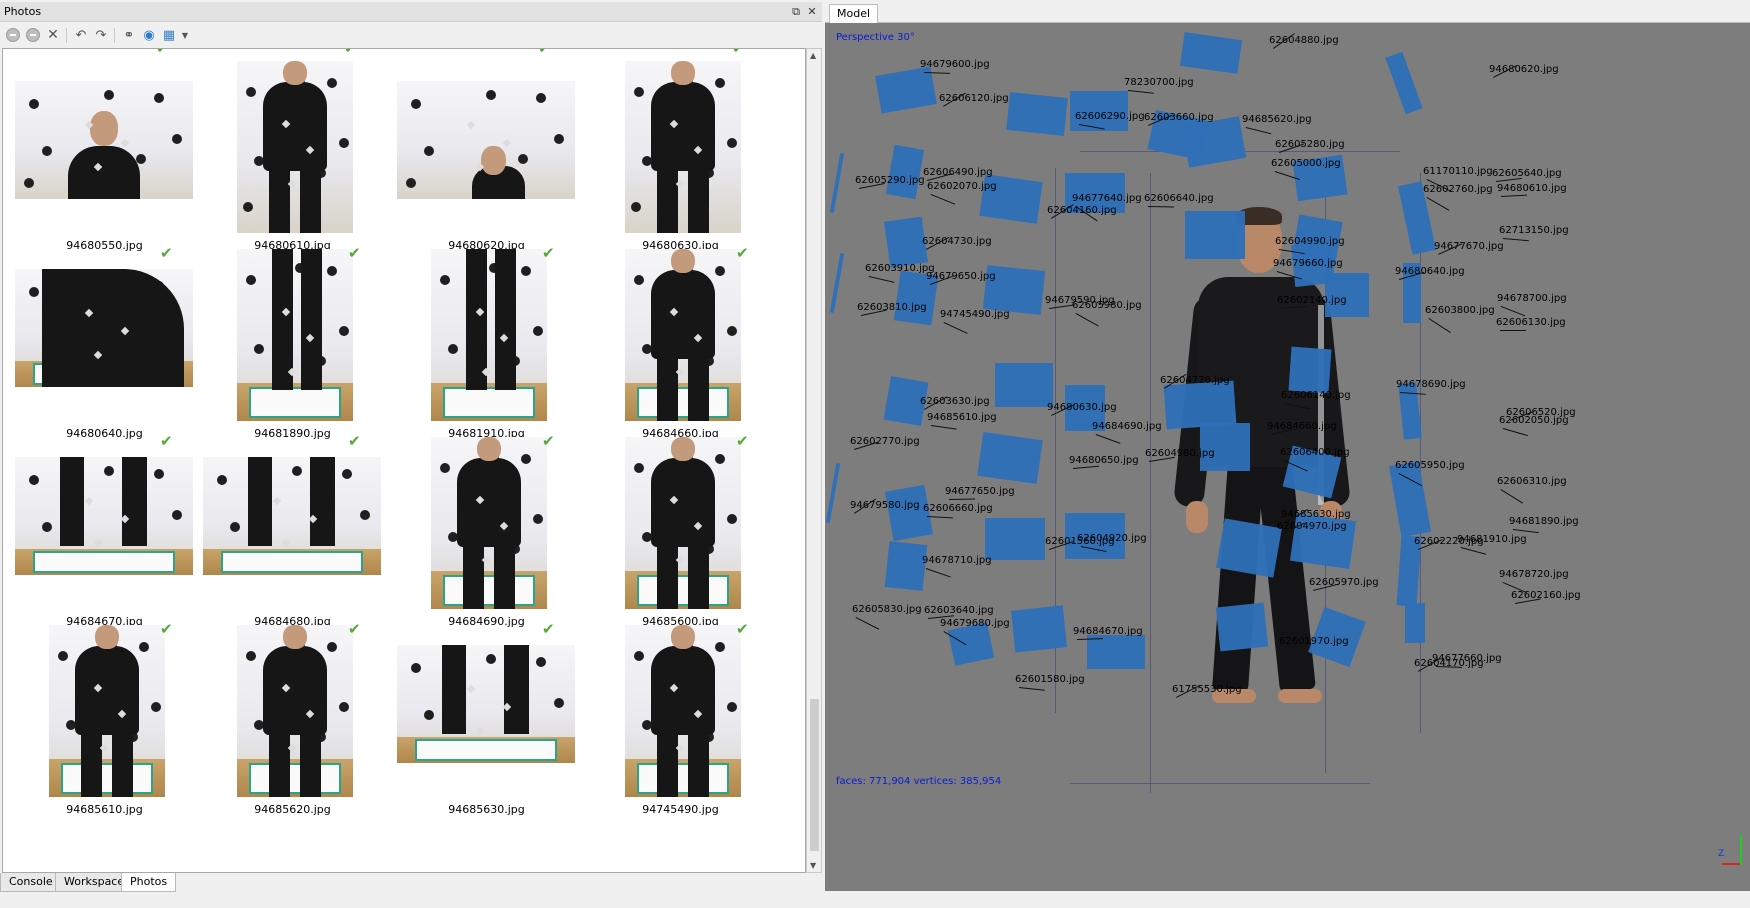 Image resolution: width=1750 pixels, height=908 pixels. What do you see at coordinates (812, 12) in the screenshot?
I see `close-panel-icon: ✕` at bounding box center [812, 12].